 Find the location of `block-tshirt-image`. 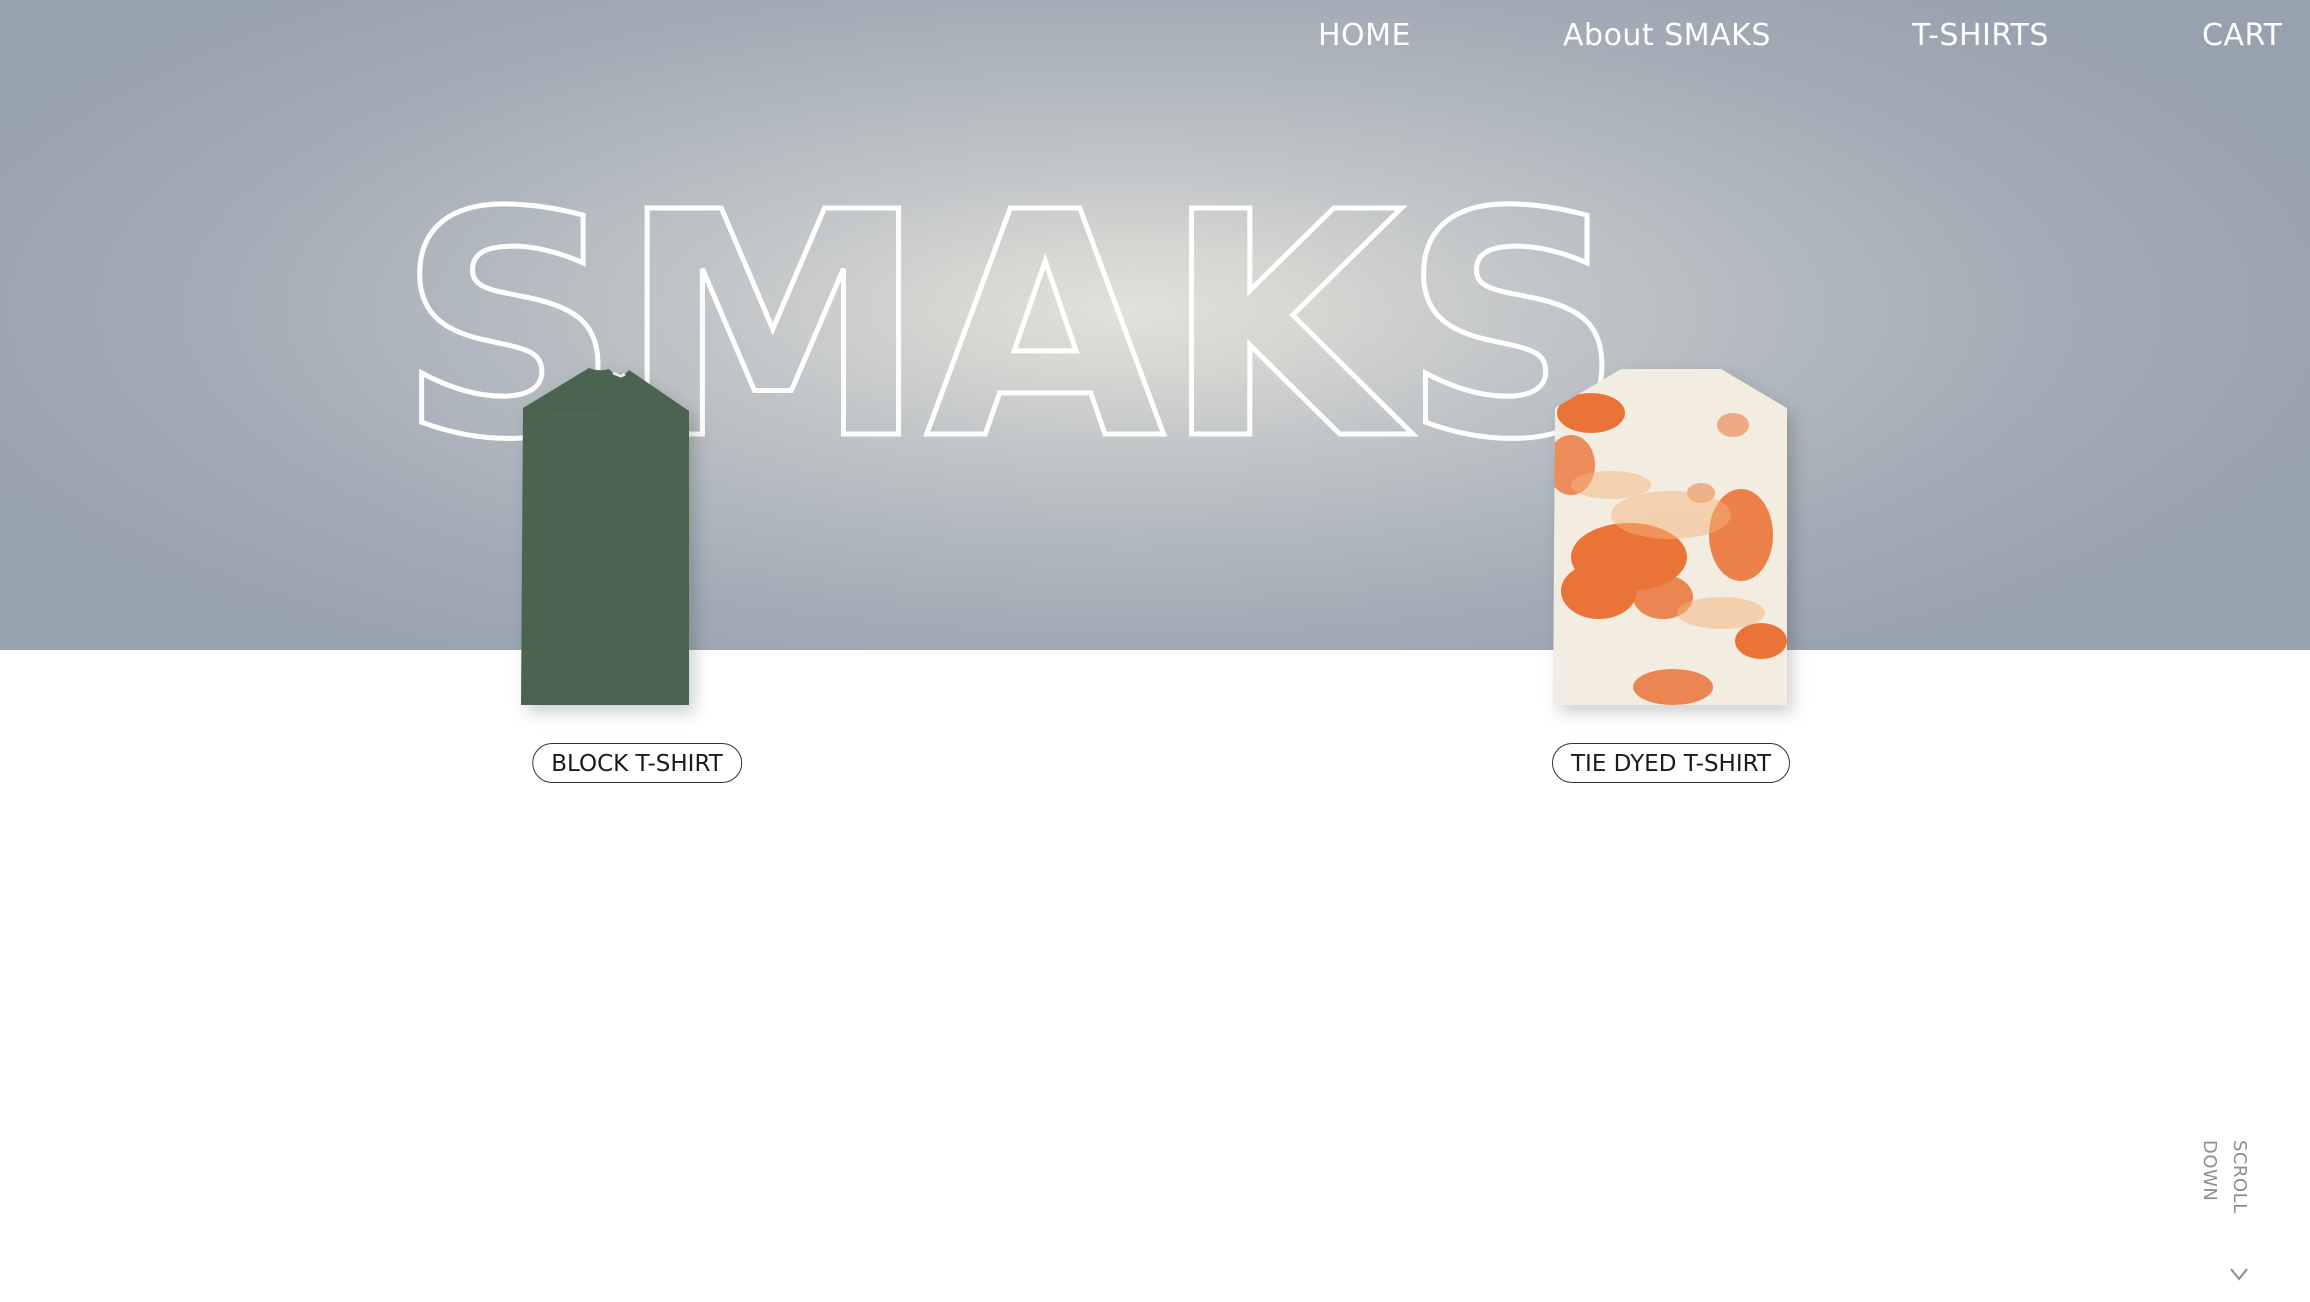

block-tshirt-image is located at coordinates (637, 535).